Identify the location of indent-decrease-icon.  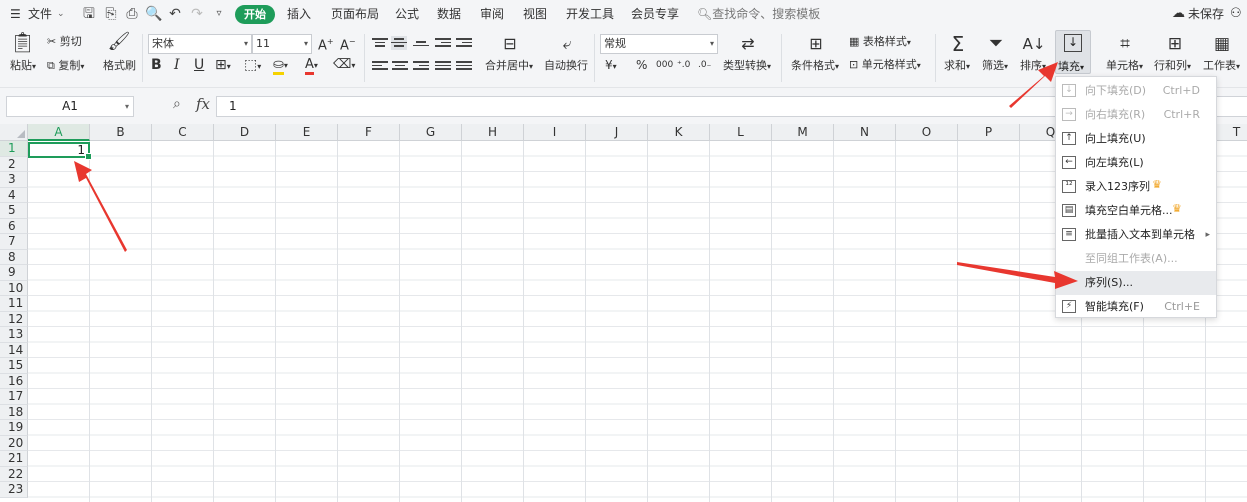
(443, 43).